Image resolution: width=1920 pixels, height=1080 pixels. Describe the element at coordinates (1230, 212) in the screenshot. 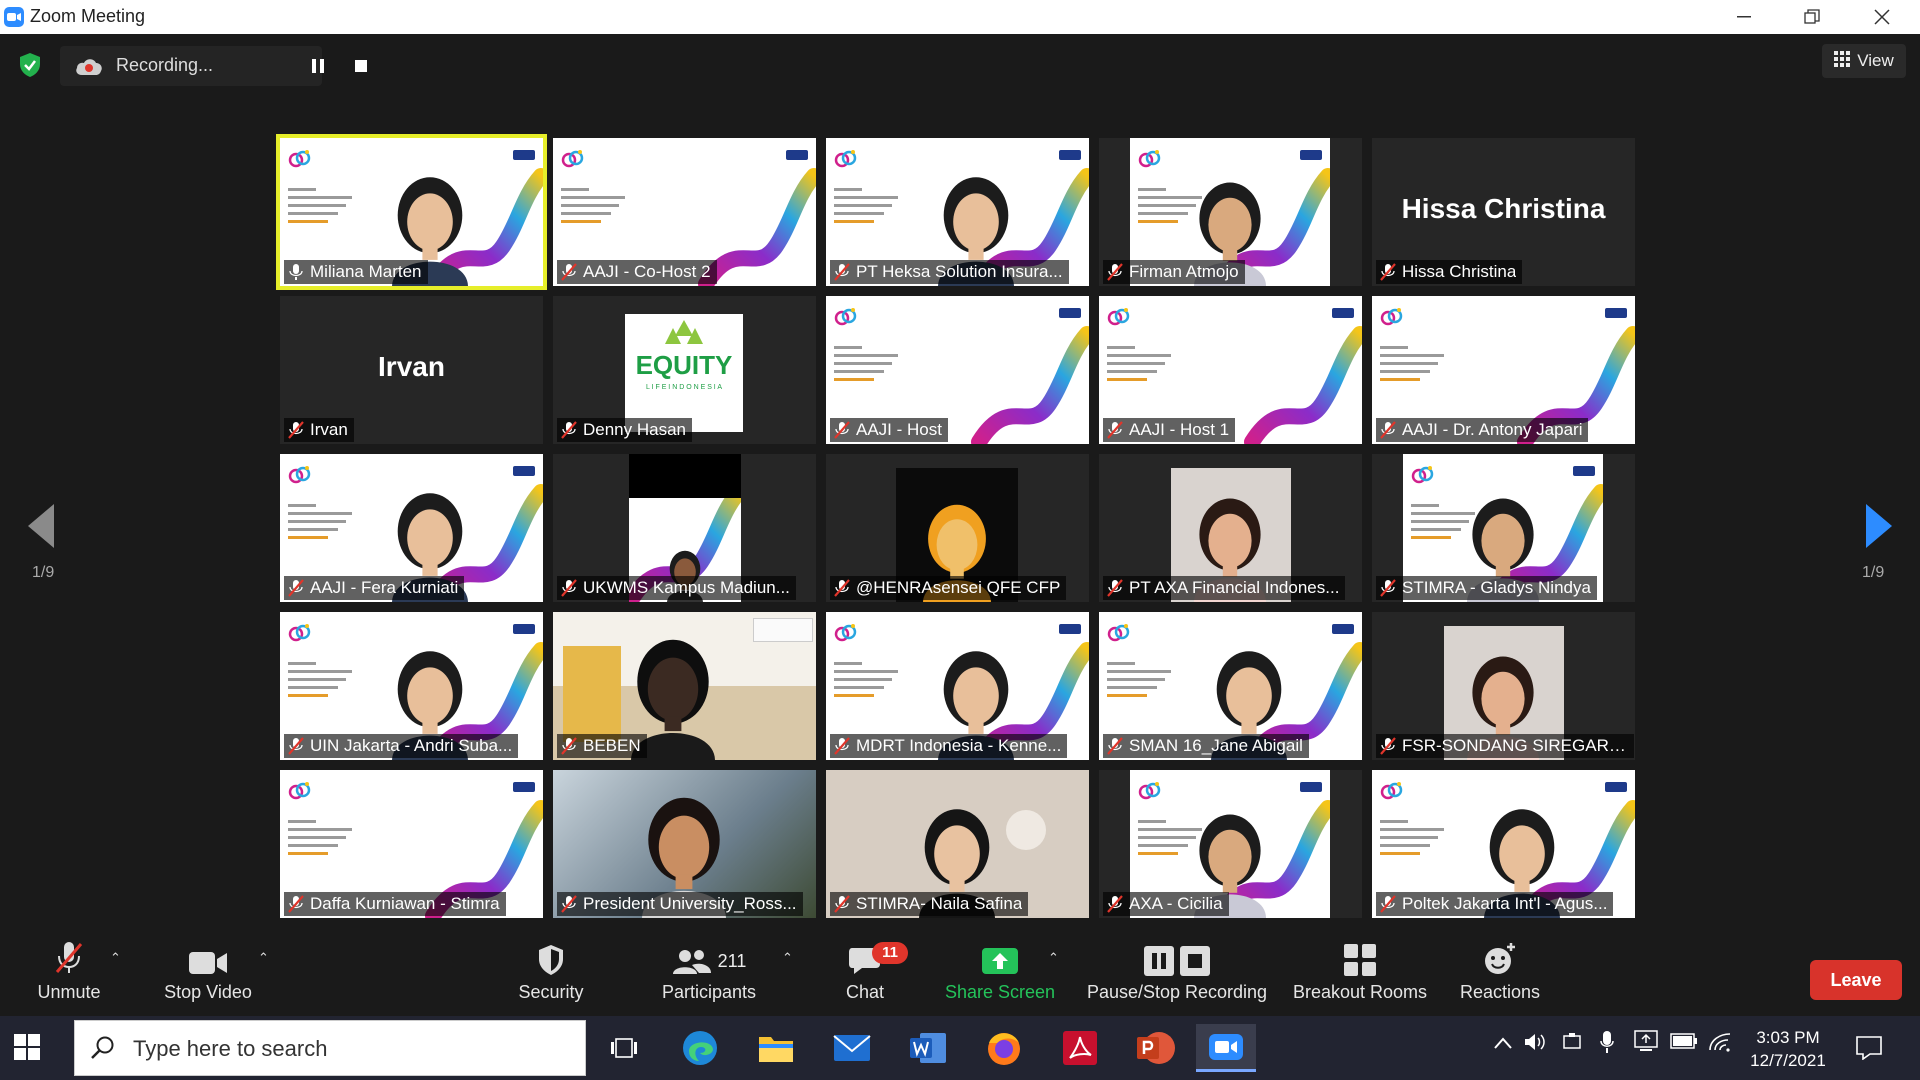

I see `participant-tile: Firman Atmojo` at that location.